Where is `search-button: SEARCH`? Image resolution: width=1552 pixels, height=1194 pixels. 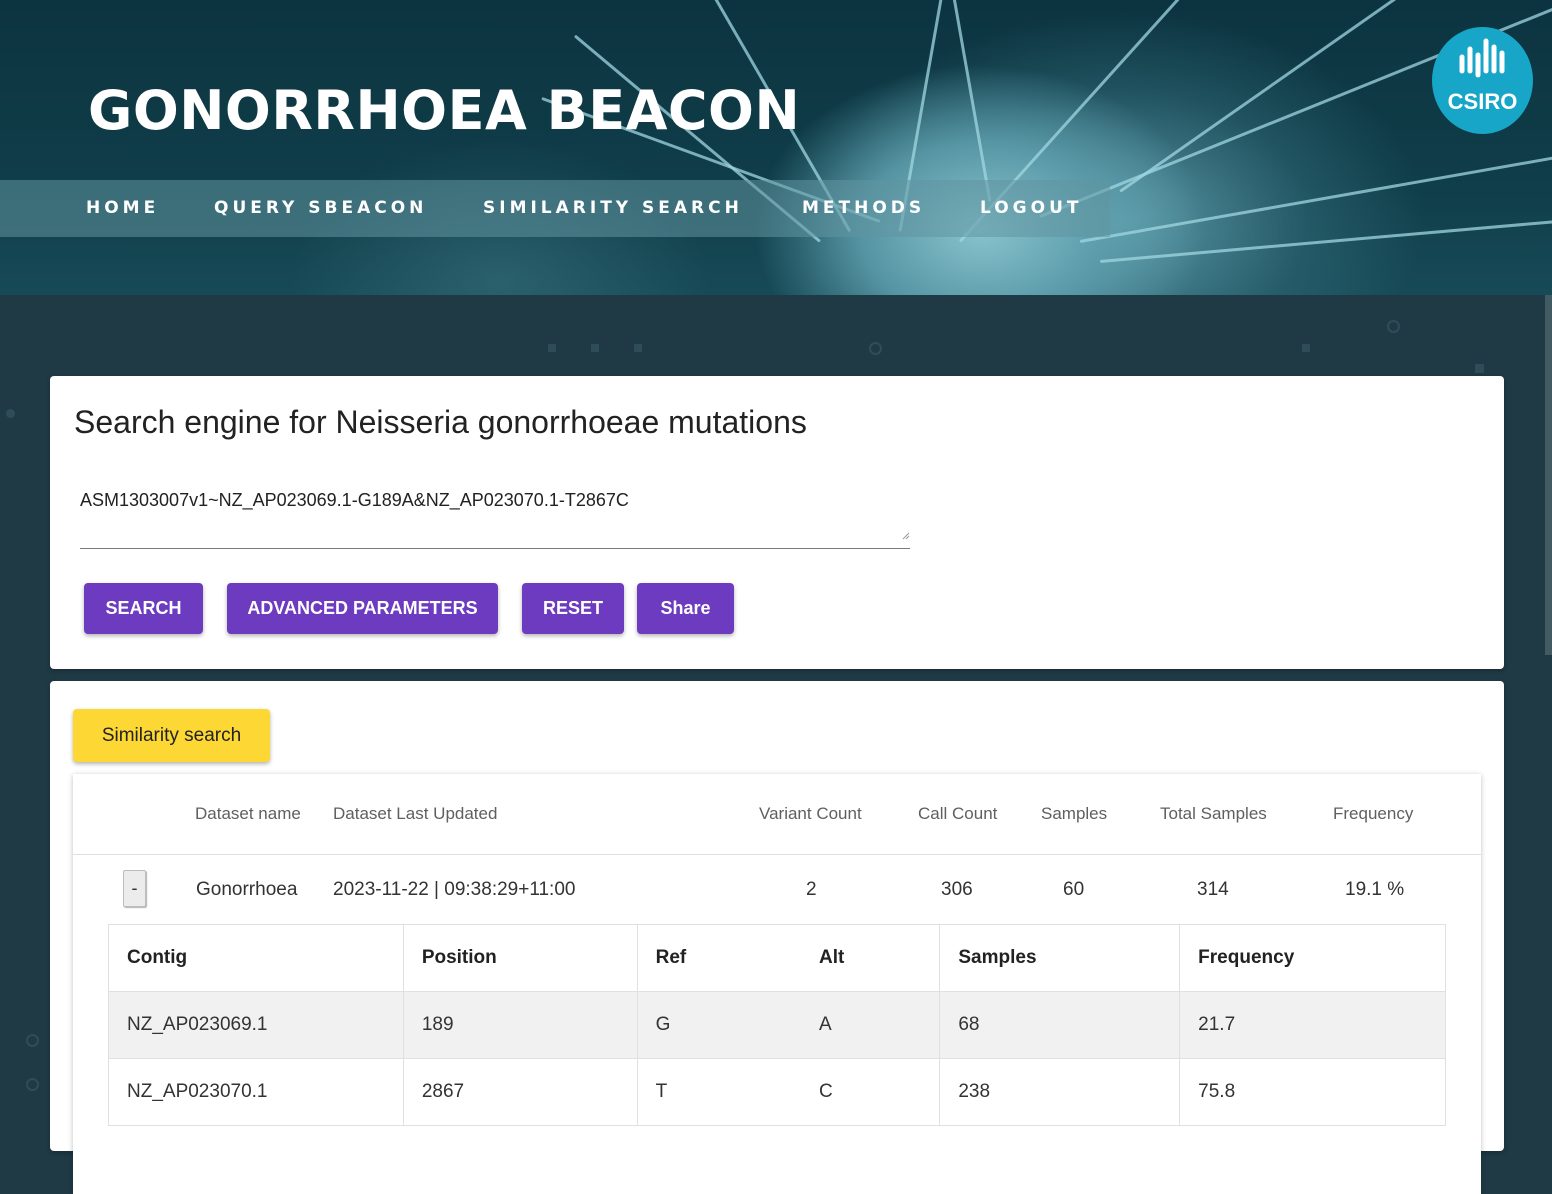 search-button: SEARCH is located at coordinates (143, 608).